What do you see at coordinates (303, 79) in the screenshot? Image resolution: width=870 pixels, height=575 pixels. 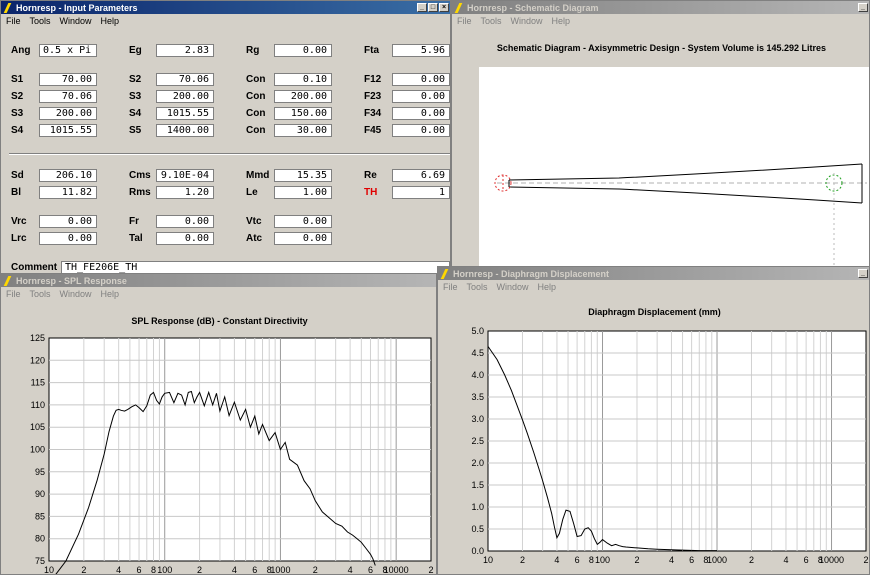 I see `field-con1: 0.10` at bounding box center [303, 79].